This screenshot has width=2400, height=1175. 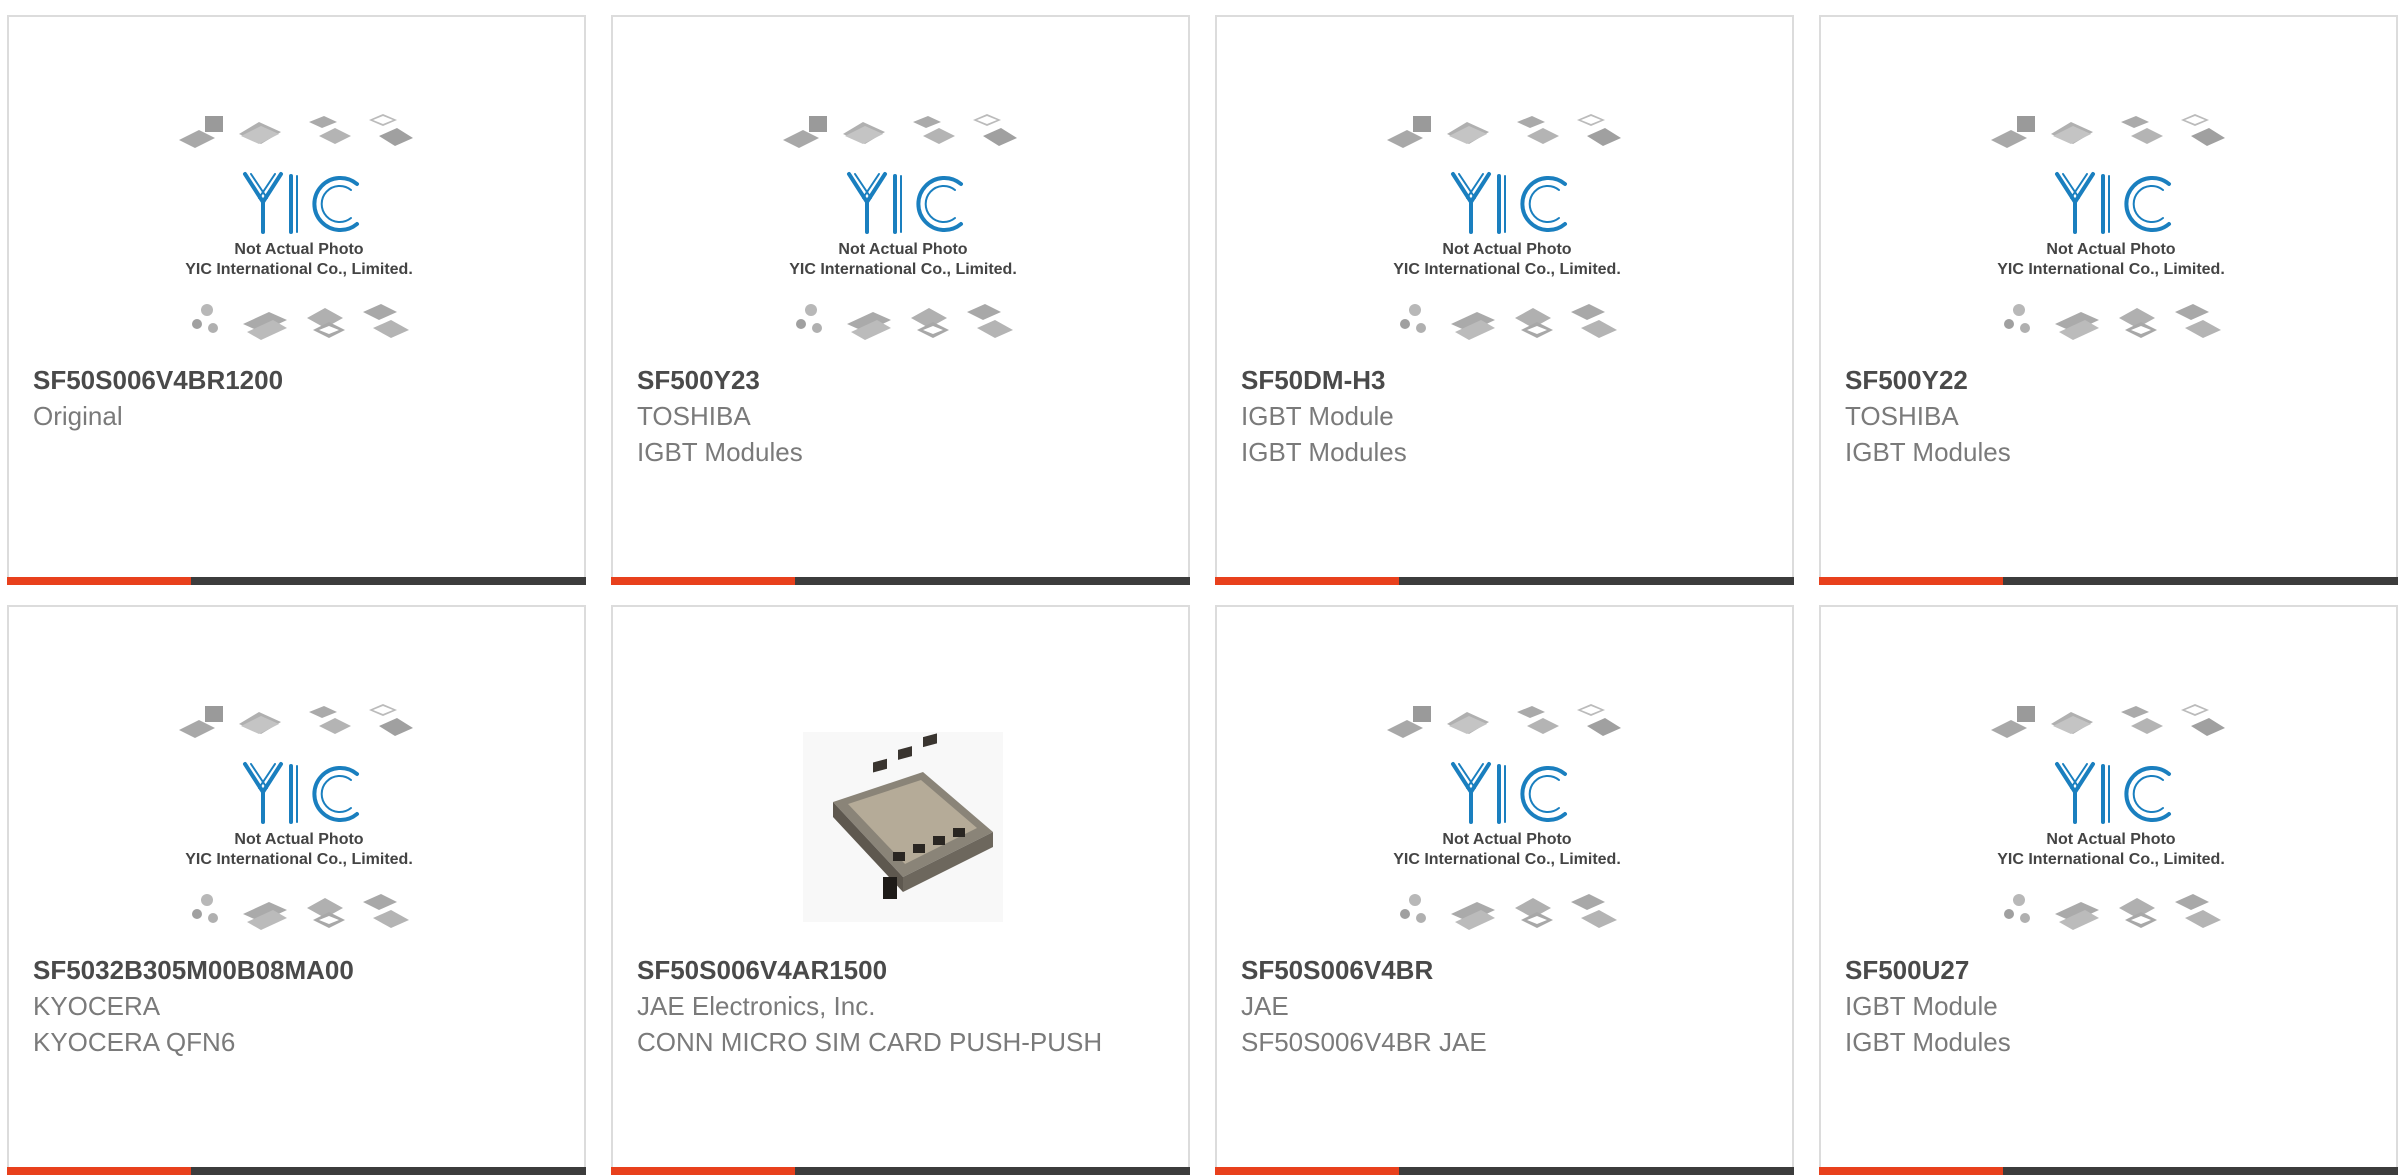 What do you see at coordinates (1504, 416) in the screenshot?
I see `product-info: SF50DM-H3 IGBT Module IGBT Modules` at bounding box center [1504, 416].